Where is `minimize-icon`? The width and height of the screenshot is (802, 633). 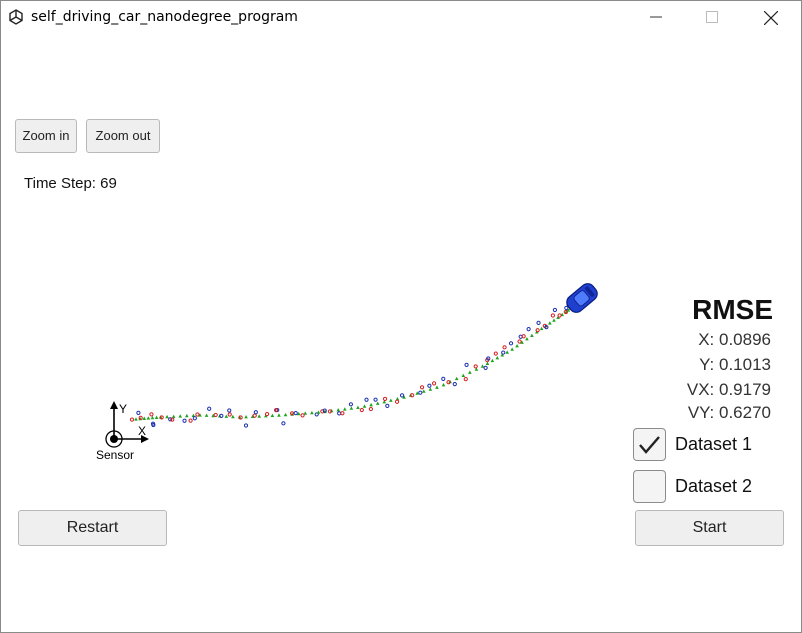 minimize-icon is located at coordinates (656, 17).